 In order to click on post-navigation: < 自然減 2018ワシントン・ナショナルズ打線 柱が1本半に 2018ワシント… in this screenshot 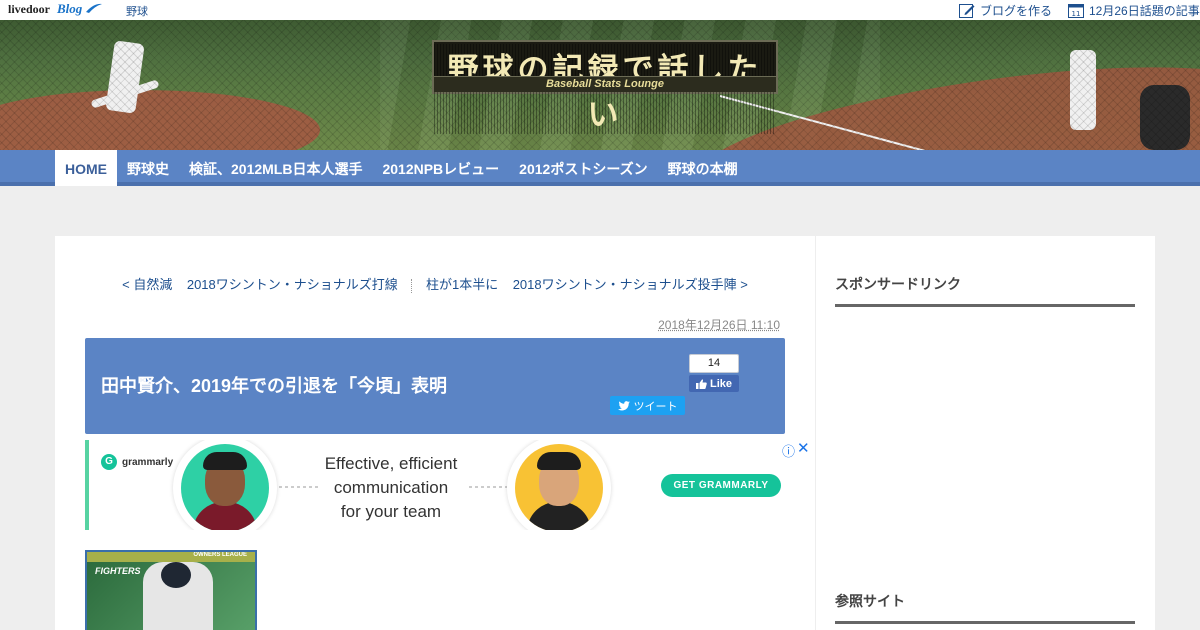, I will do `click(435, 283)`.